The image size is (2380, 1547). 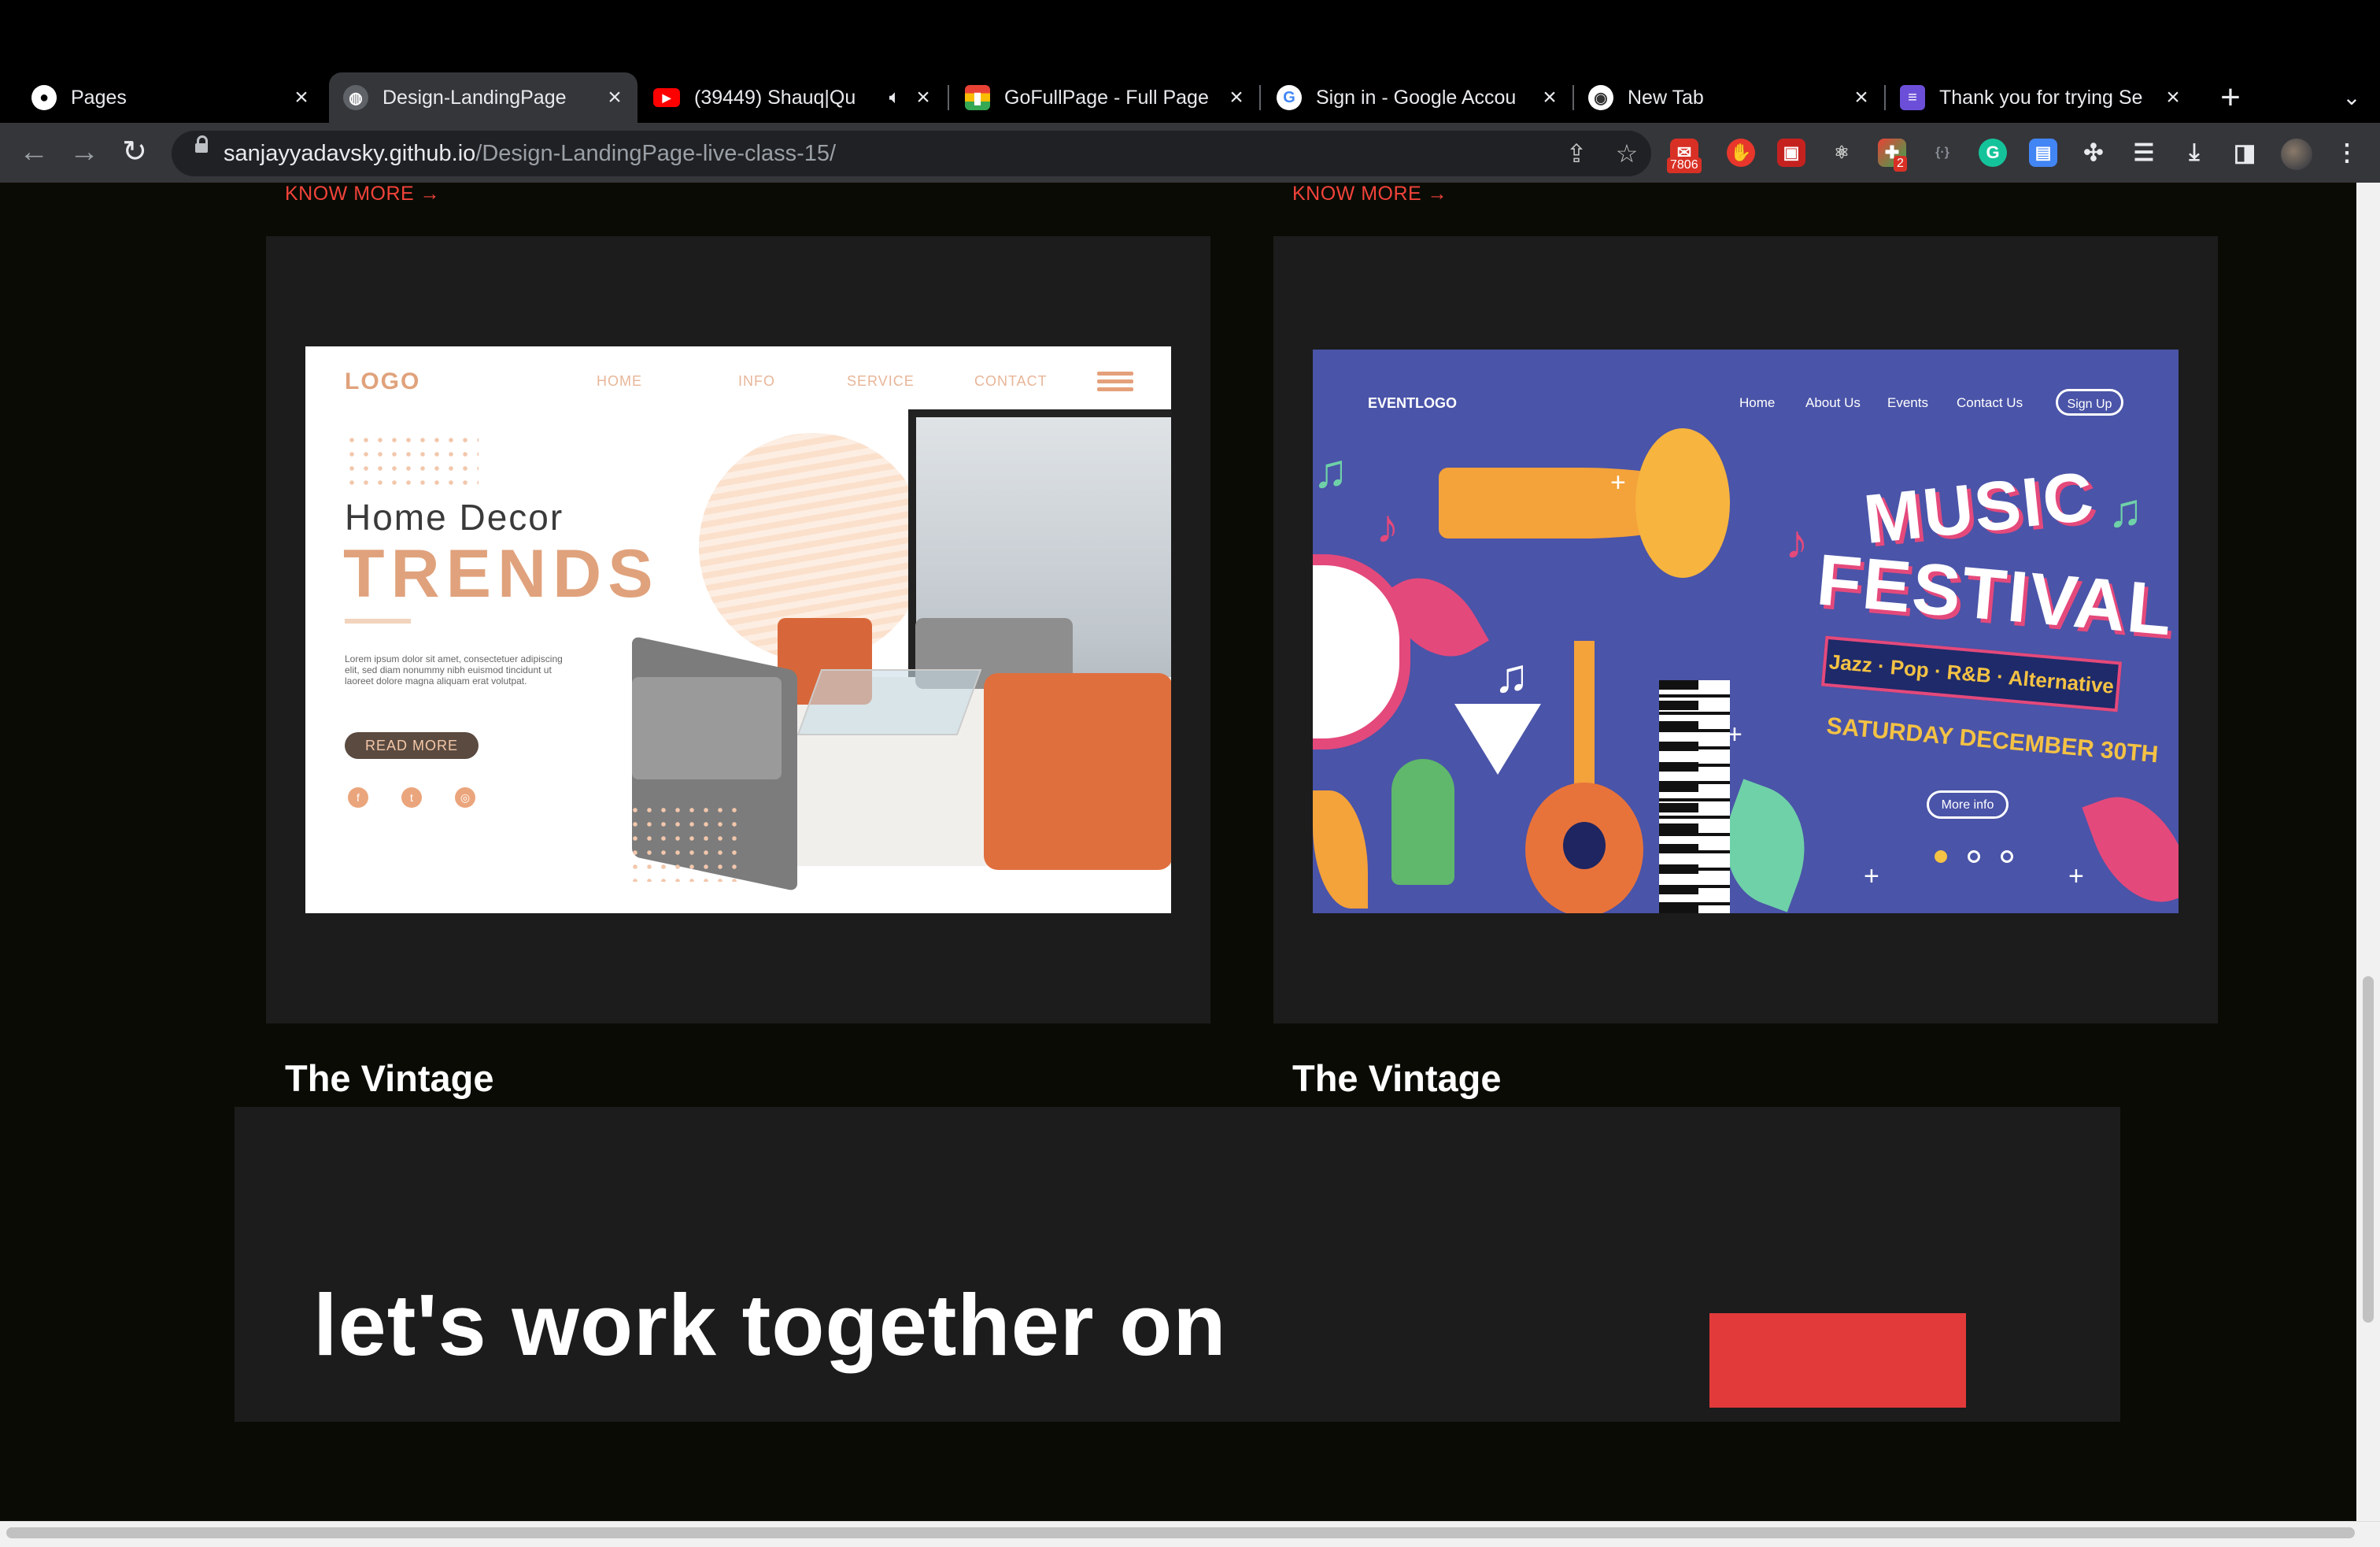 I want to click on tab-gofullpage: ▮ GoFullPage - Full Page ×, so click(x=1105, y=97).